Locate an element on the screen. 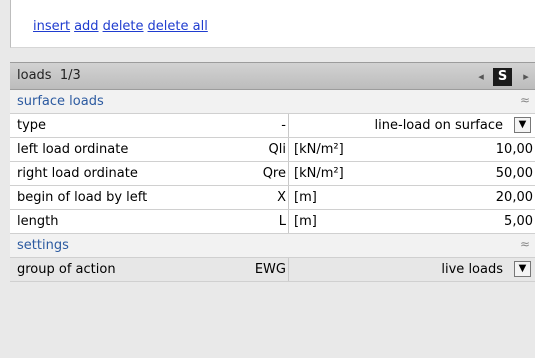 This screenshot has height=358, width=535. panel-nav: ◂ S ▸ is located at coordinates (494, 77).